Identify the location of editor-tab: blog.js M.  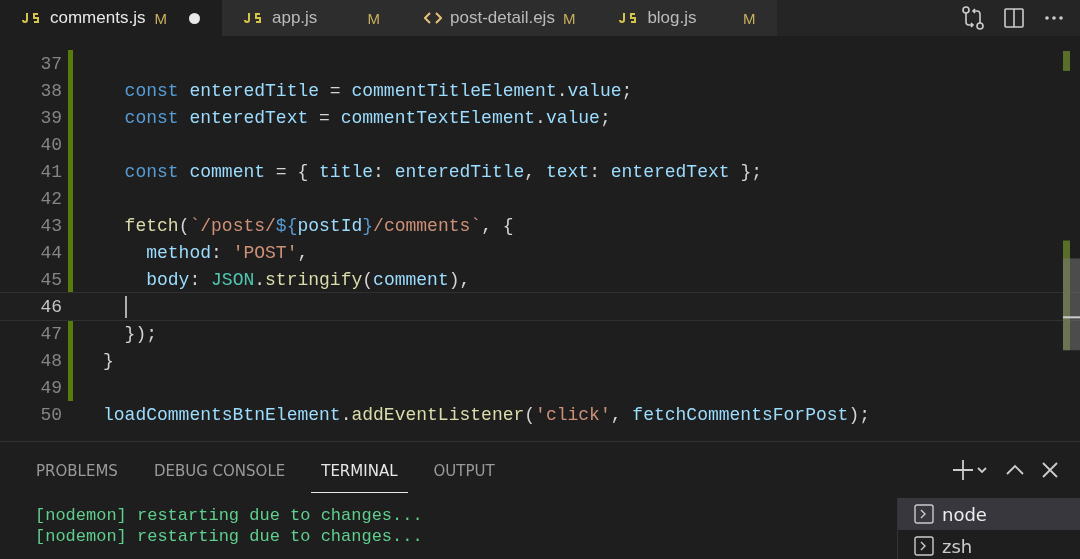
(687, 18).